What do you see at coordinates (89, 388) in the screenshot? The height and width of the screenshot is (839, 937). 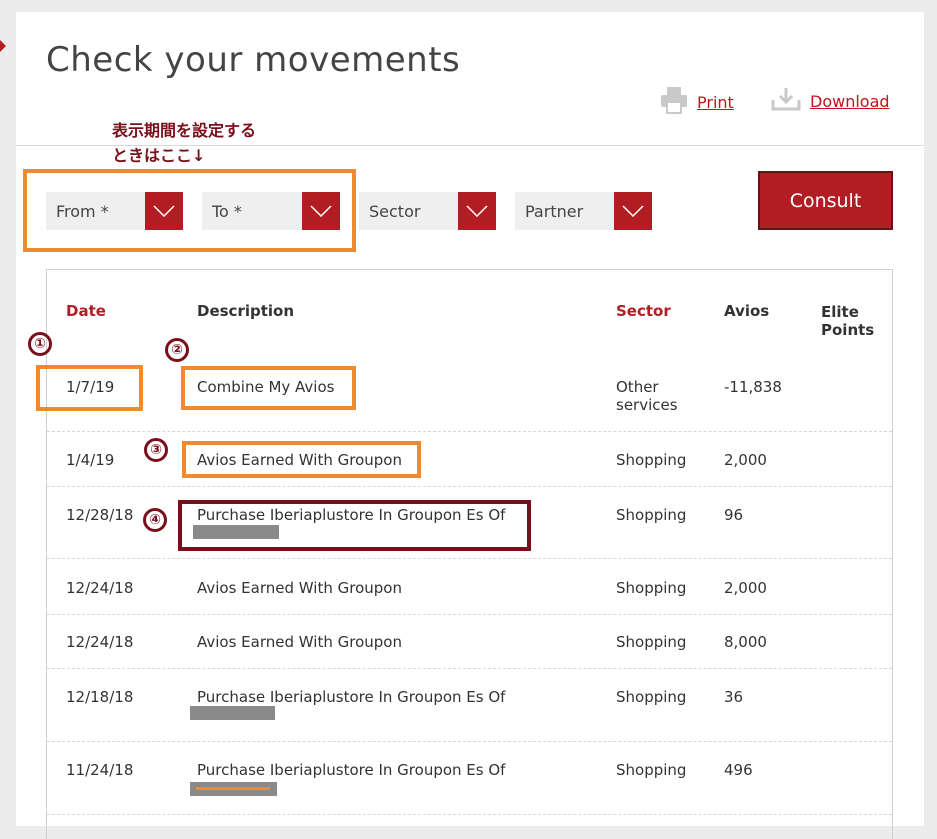 I see `date-highlight-box` at bounding box center [89, 388].